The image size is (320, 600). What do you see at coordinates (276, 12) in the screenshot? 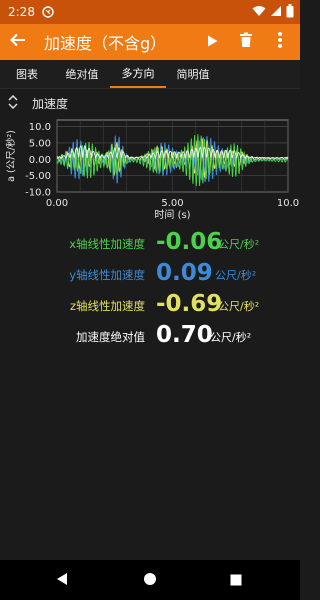
I see `signal-icon` at bounding box center [276, 12].